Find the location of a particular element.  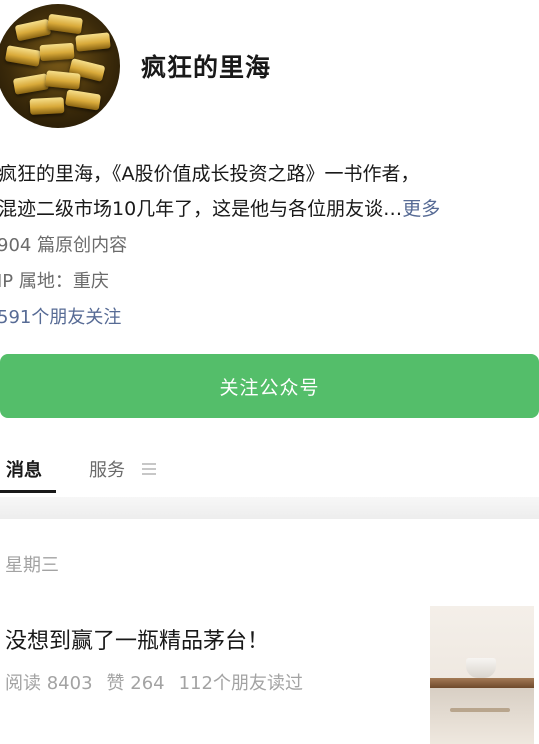

read-count: 阅读 8403 is located at coordinates (49, 683).